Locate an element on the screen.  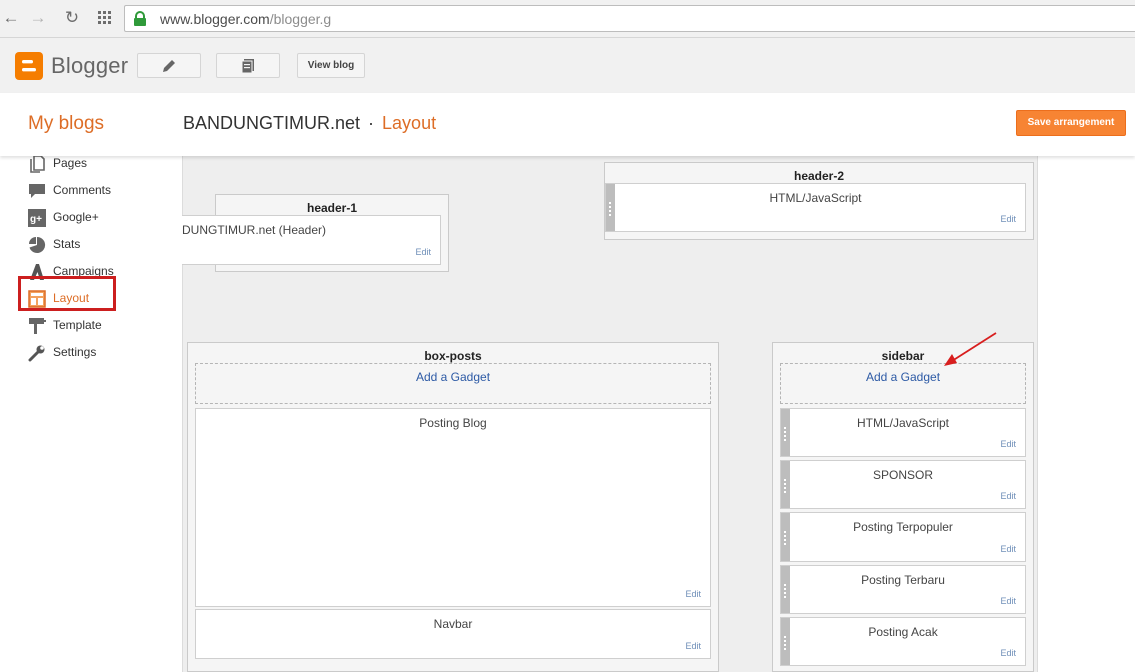
pencil-icon is located at coordinates (169, 66).